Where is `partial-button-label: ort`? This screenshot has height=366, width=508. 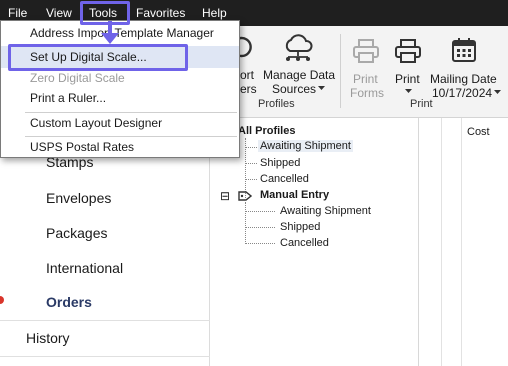 partial-button-label: ort is located at coordinates (247, 75).